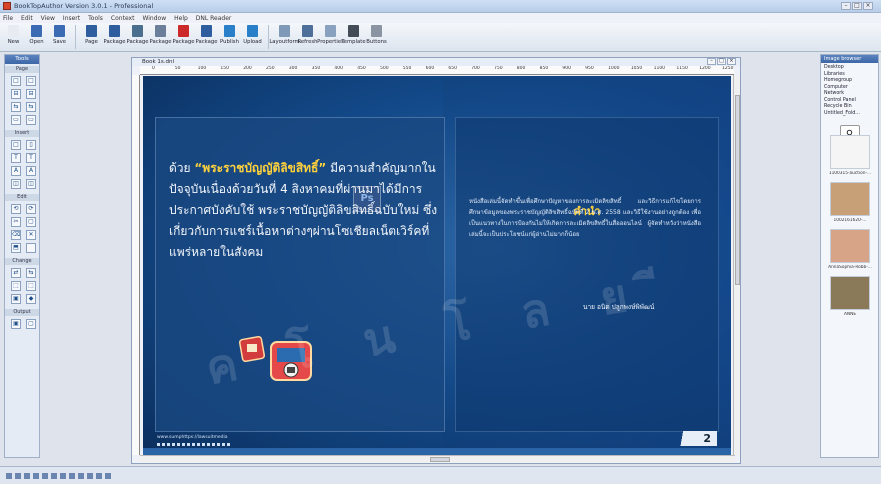 Image resolution: width=881 pixels, height=484 pixels. I want to click on vertical-scroll-thumb, so click(737, 190).